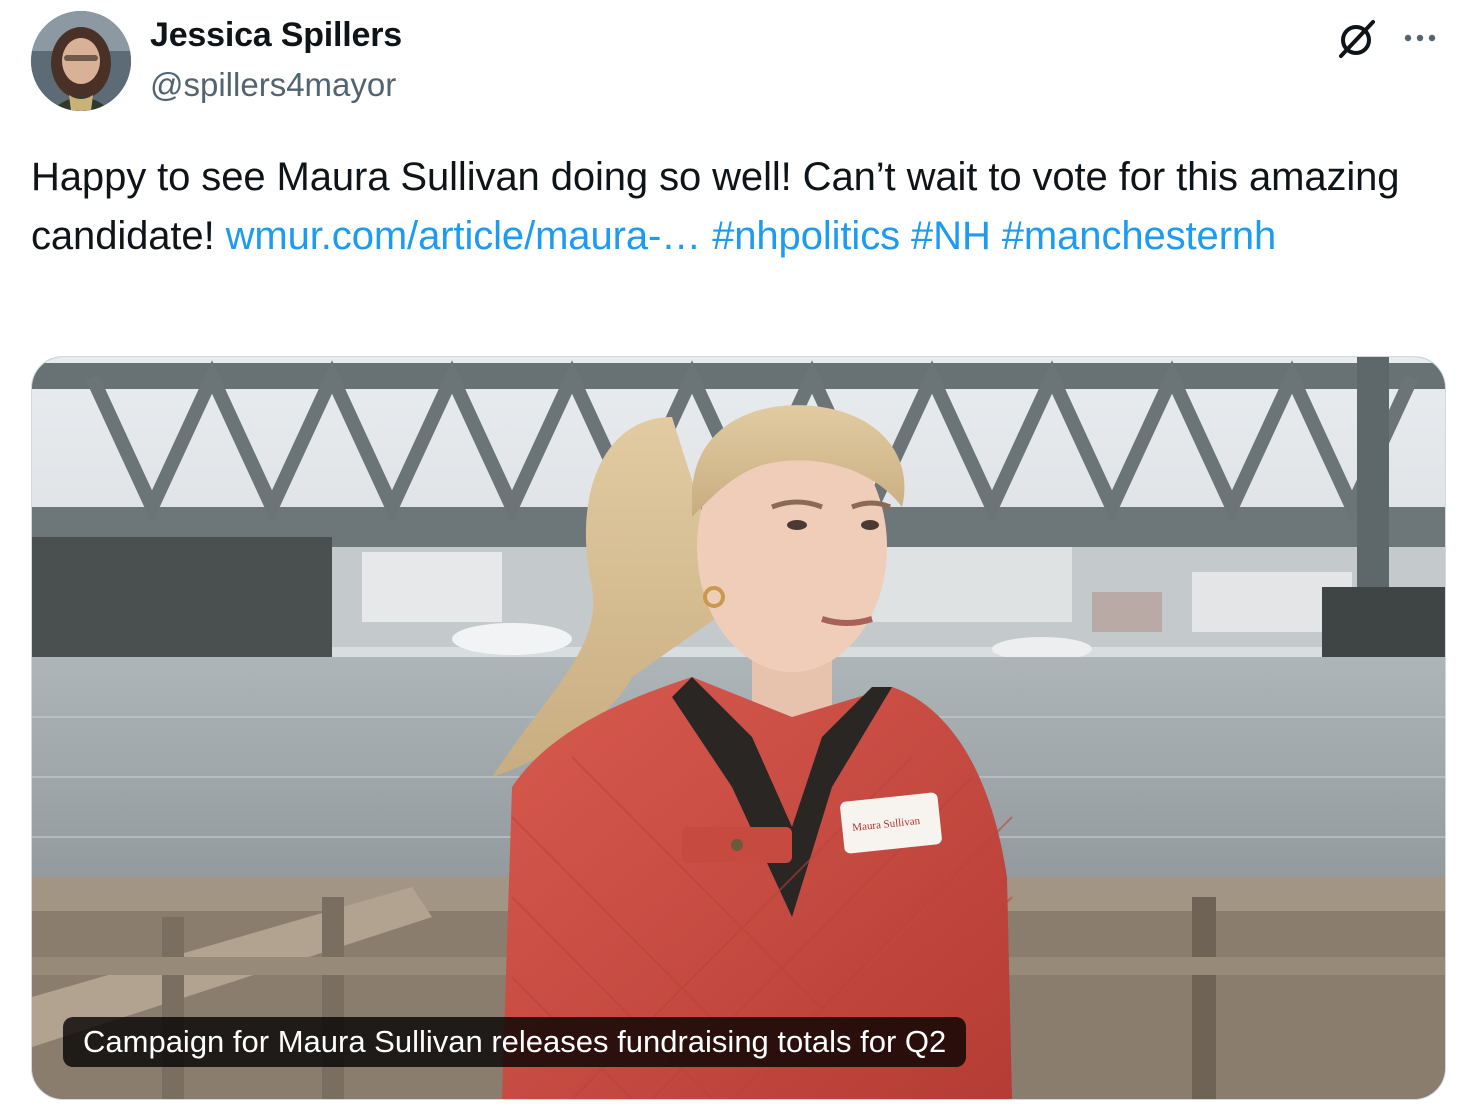  I want to click on hashtag-link: #NH, so click(951, 236).